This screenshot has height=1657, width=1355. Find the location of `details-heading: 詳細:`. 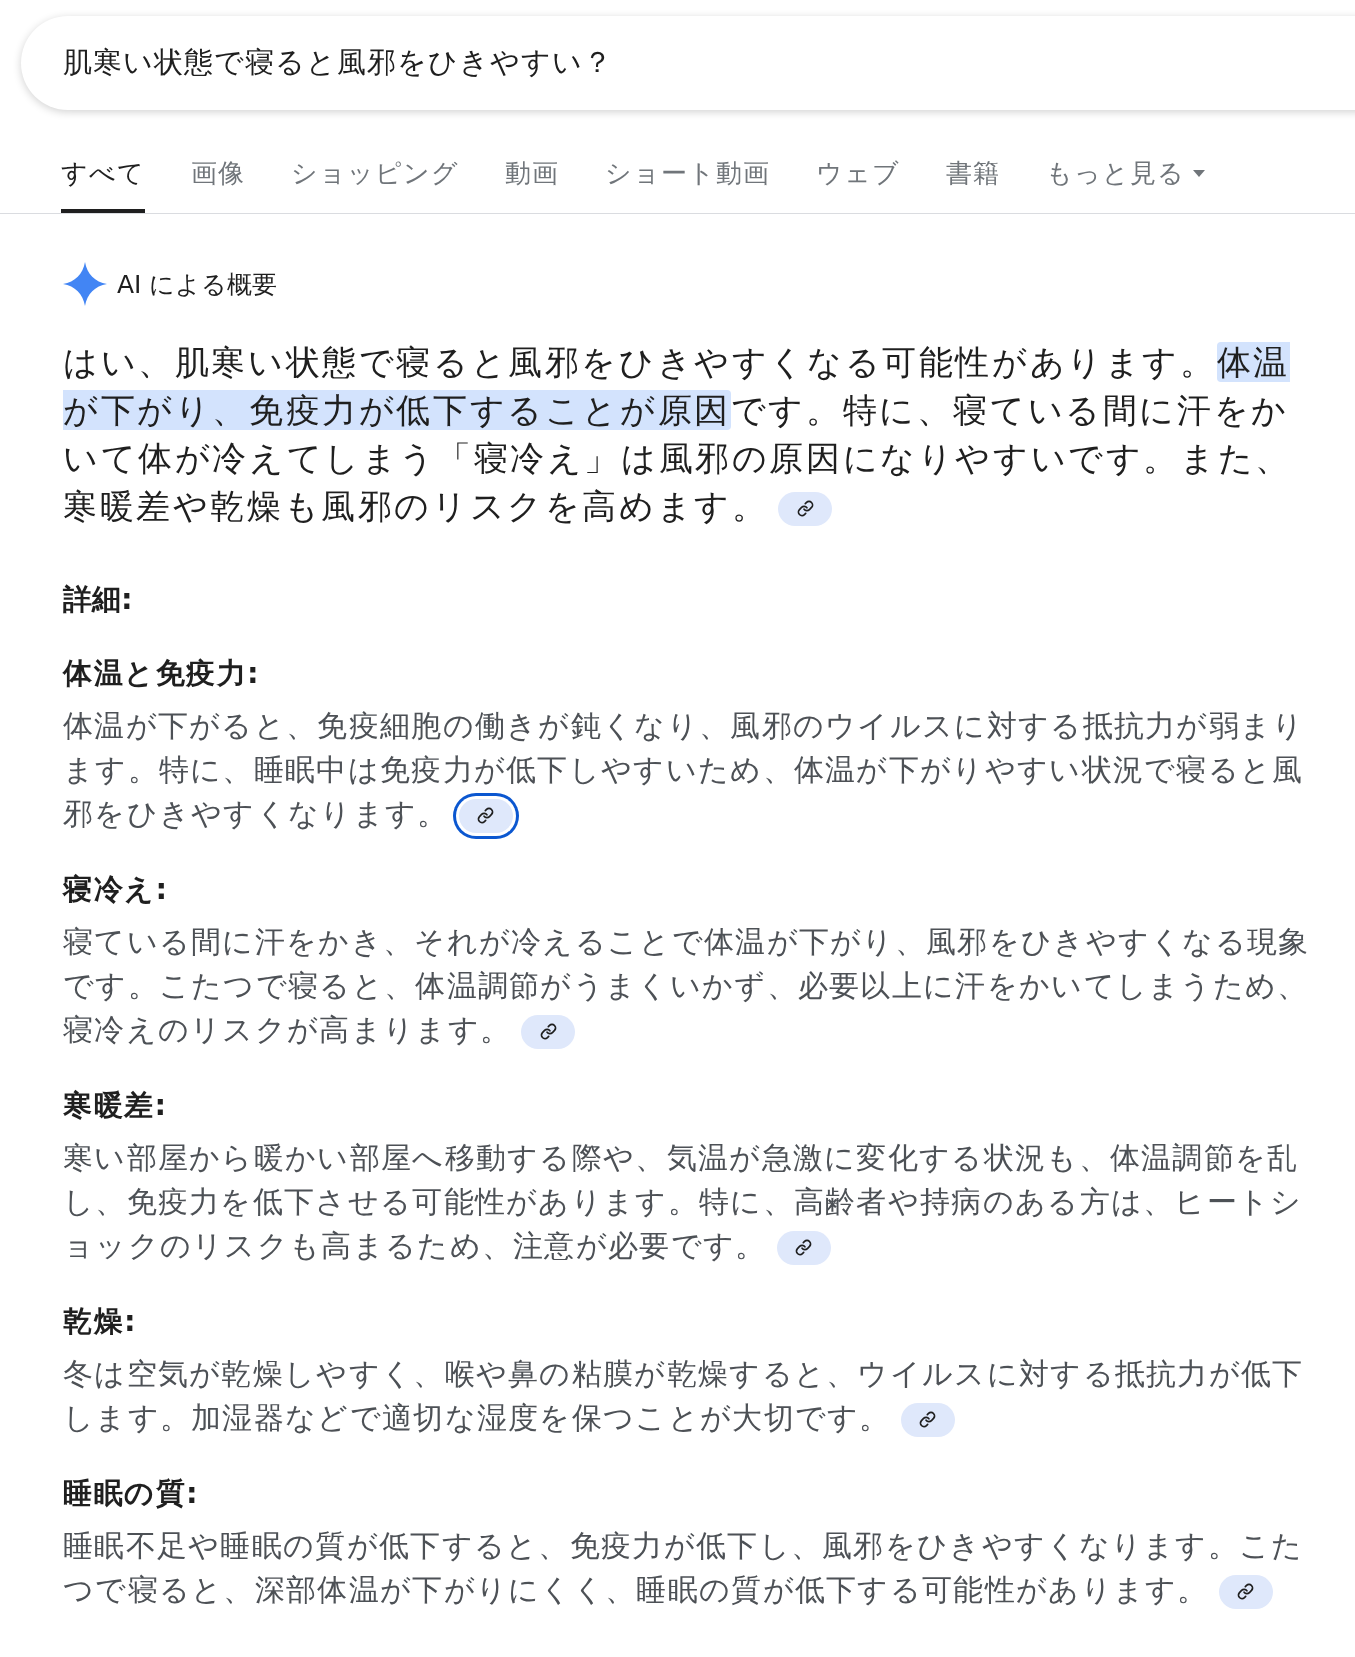

details-heading: 詳細: is located at coordinates (98, 599).